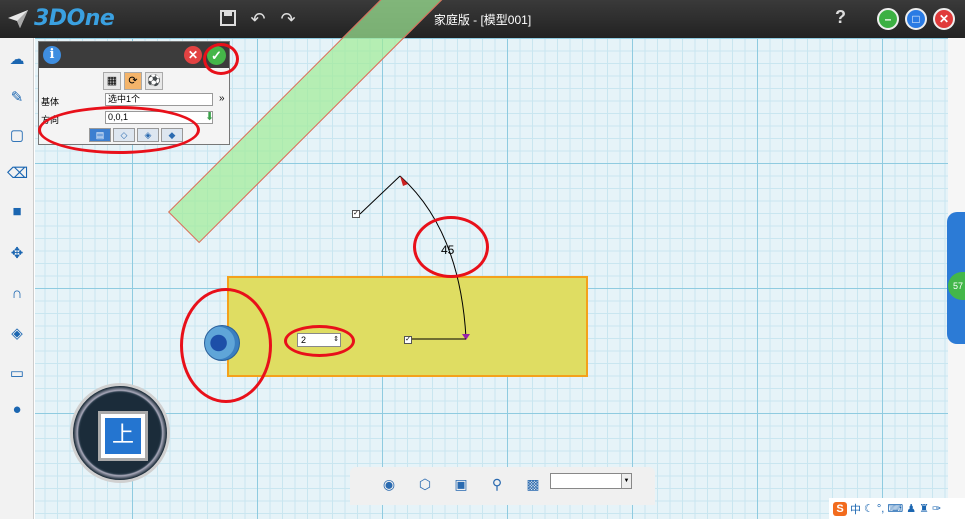  I want to click on render-icon: ▣, so click(461, 484).